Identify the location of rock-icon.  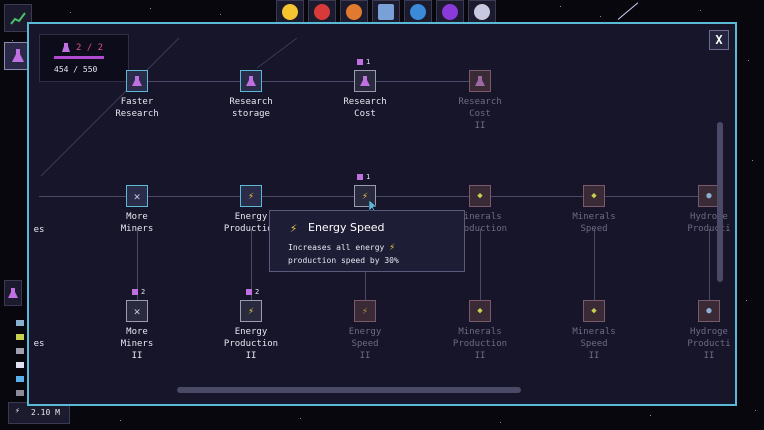
(20, 393).